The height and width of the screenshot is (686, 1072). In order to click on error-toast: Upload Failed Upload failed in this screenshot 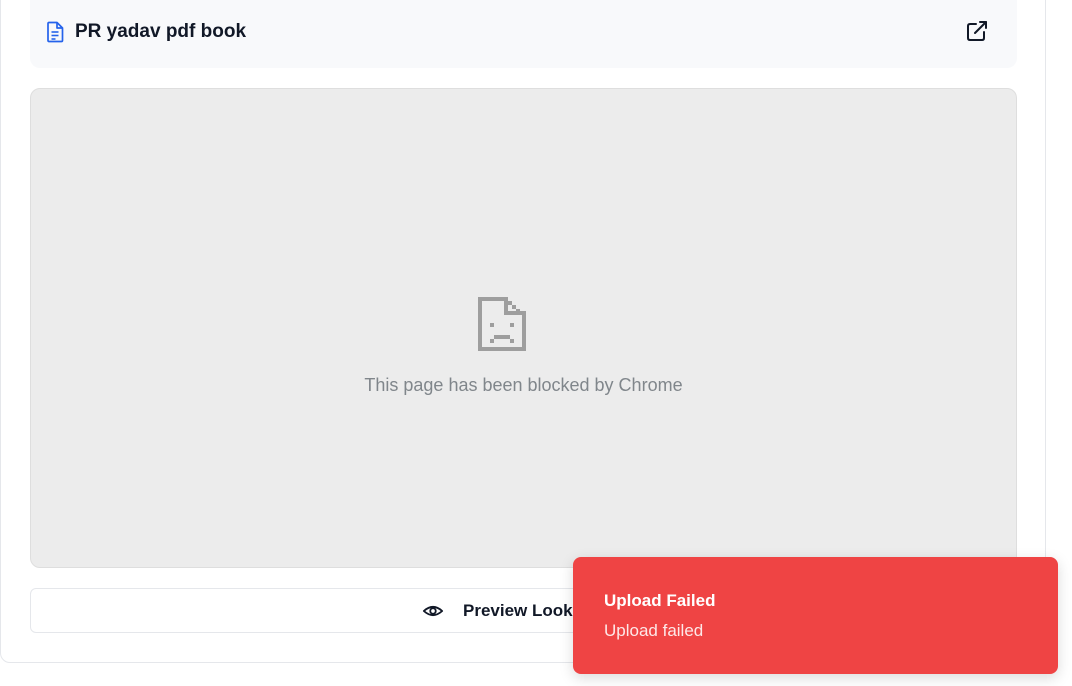, I will do `click(815, 615)`.